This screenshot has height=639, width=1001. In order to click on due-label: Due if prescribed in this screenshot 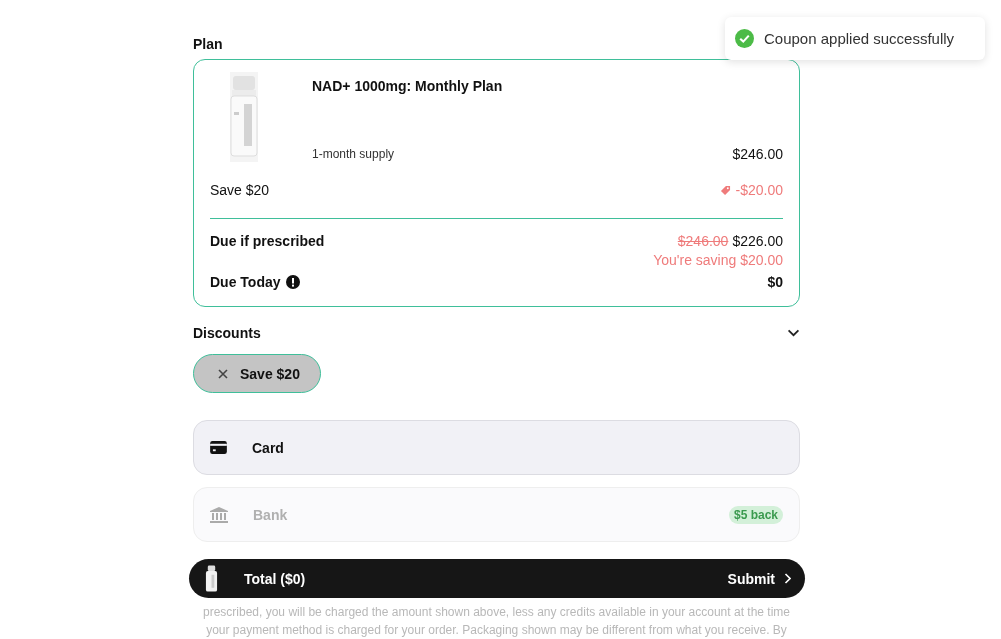, I will do `click(267, 241)`.